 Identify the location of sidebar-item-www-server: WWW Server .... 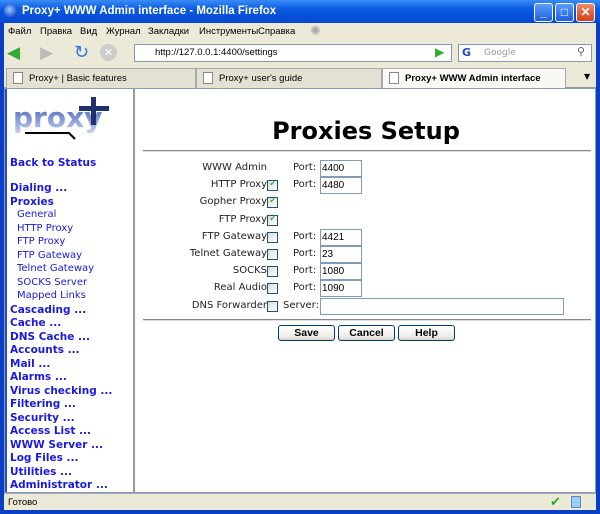
(56, 445).